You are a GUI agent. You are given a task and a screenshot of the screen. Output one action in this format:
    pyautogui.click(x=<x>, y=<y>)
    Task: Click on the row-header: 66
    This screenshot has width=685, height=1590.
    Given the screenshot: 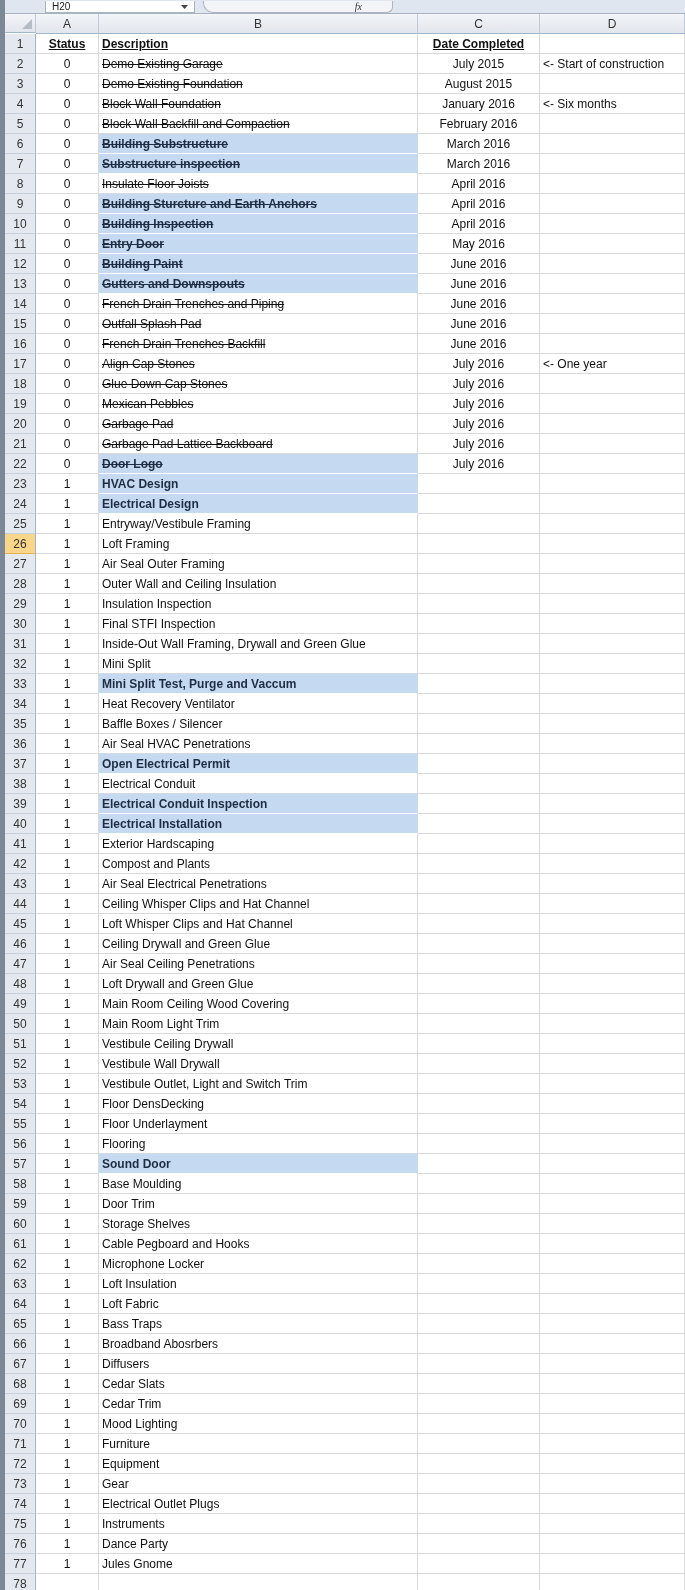 What is the action you would take?
    pyautogui.click(x=20, y=1344)
    